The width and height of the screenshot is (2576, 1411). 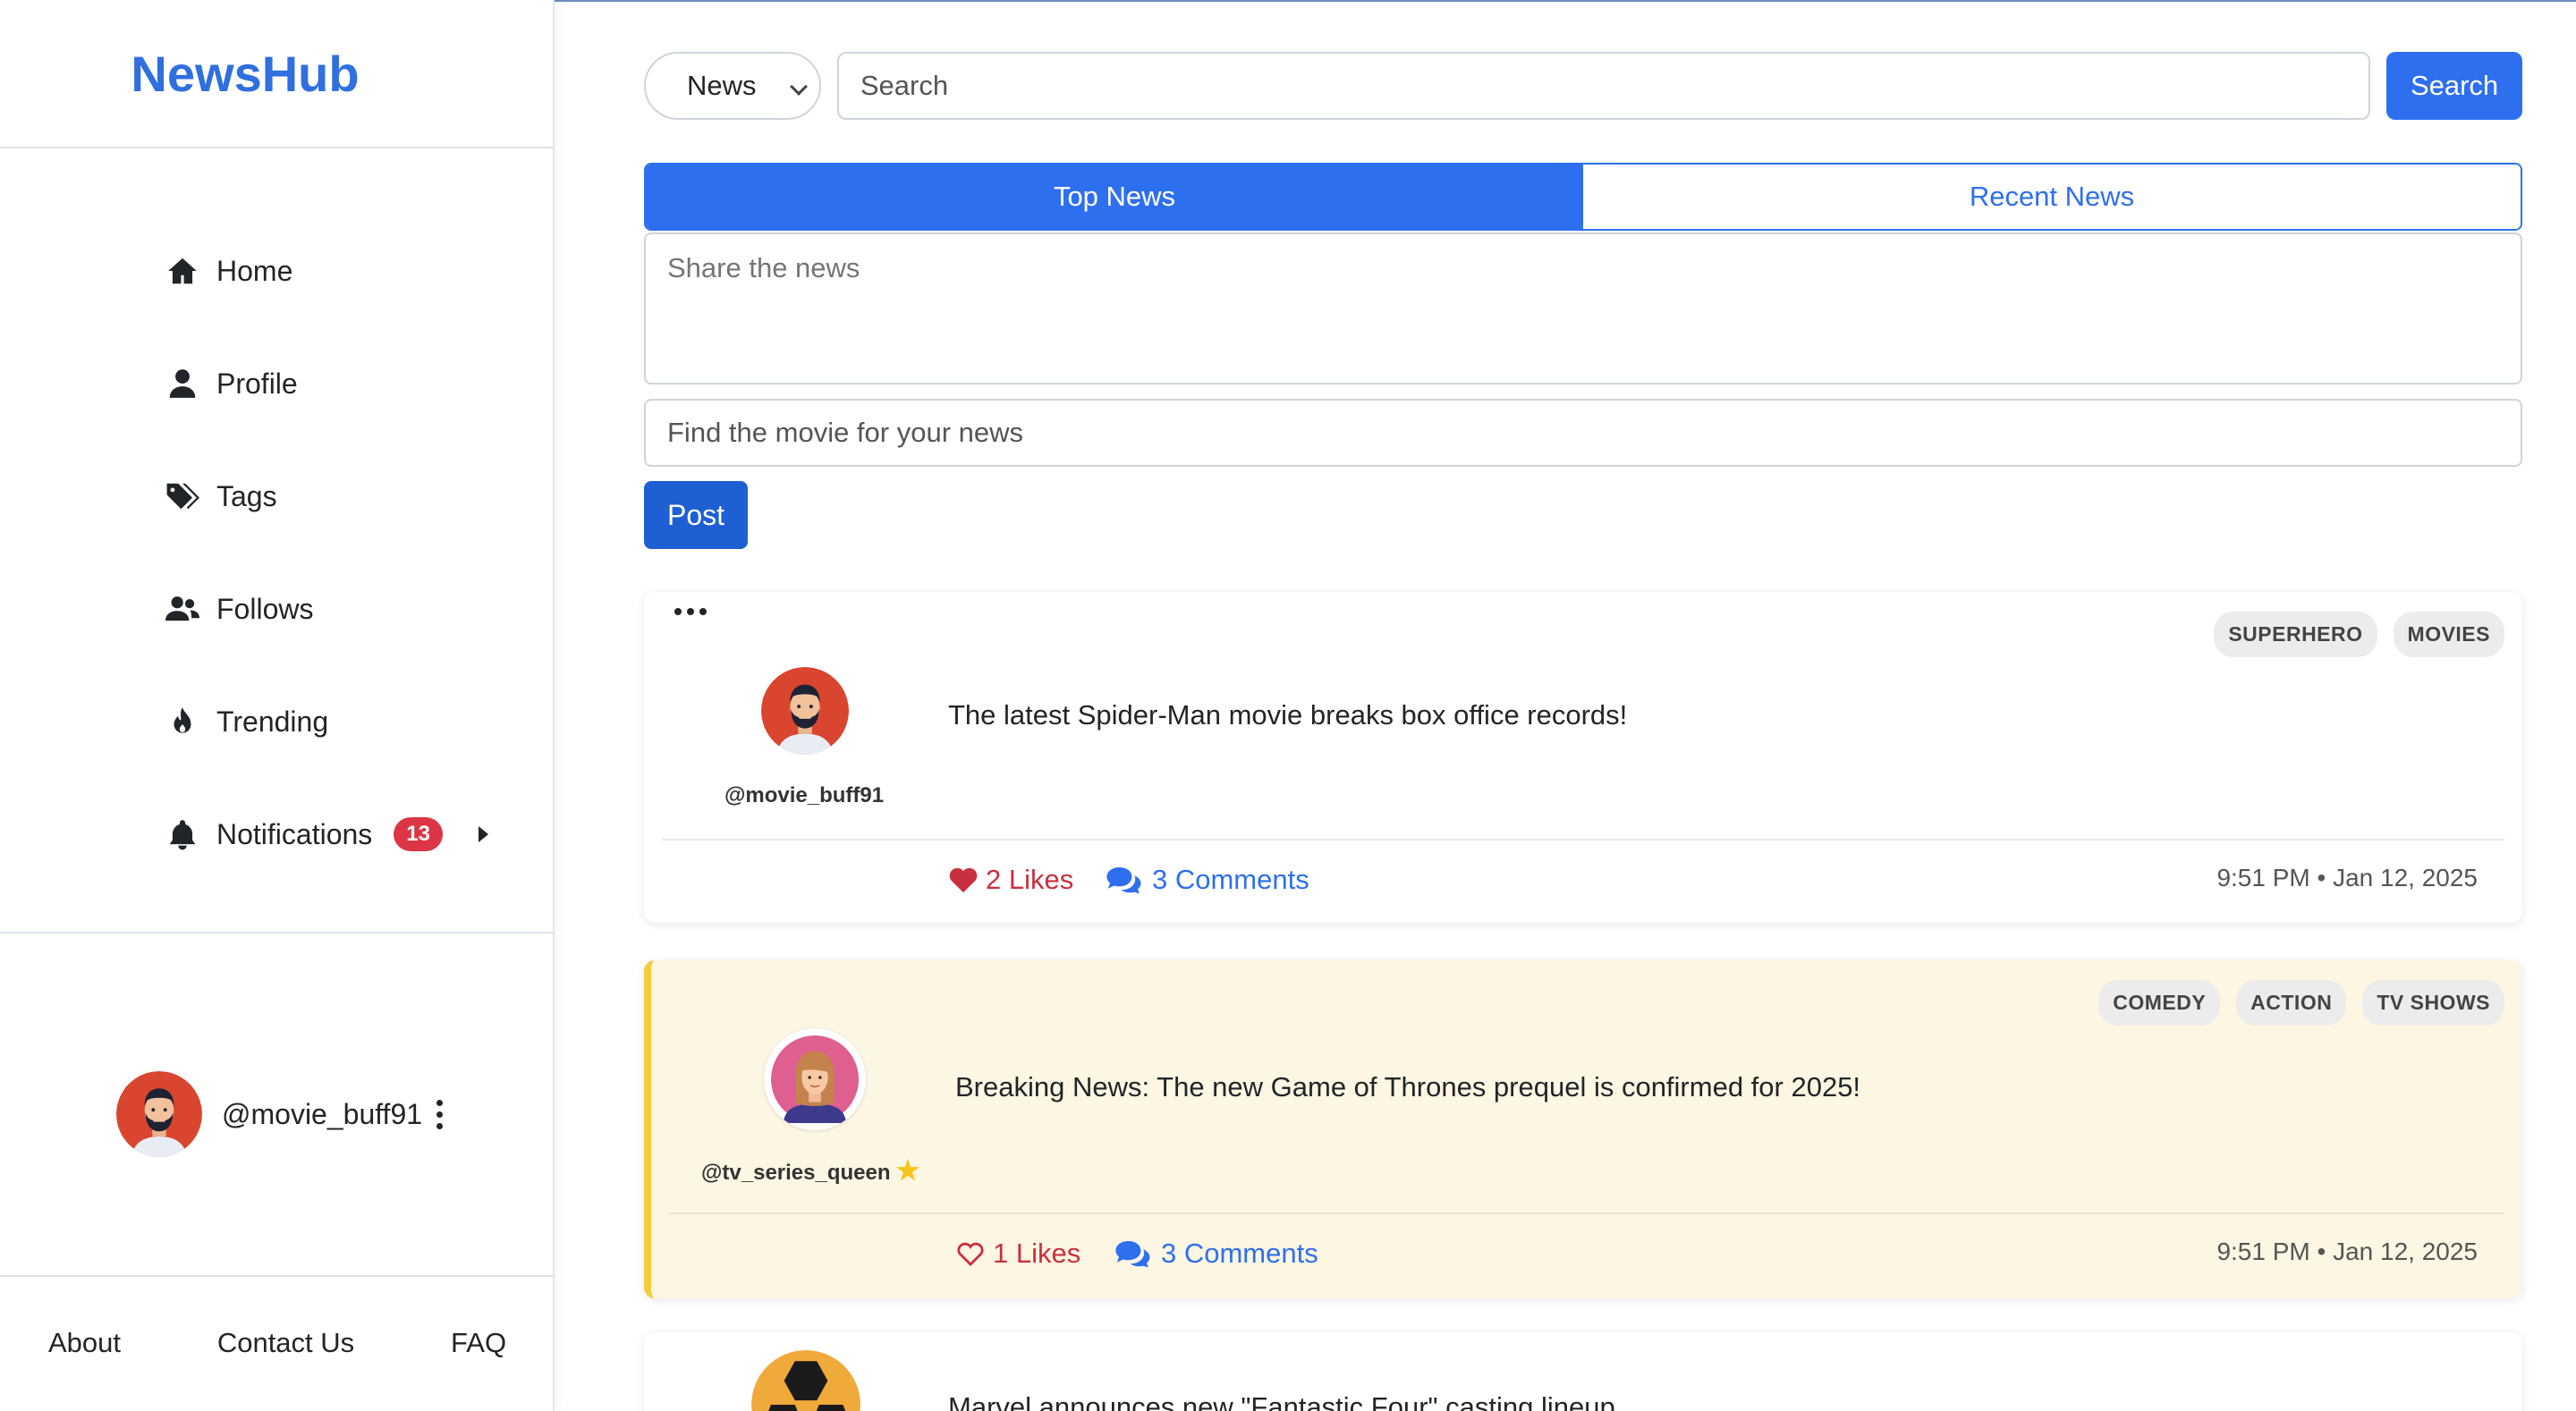 I want to click on search-bar: News Search, so click(x=1583, y=86).